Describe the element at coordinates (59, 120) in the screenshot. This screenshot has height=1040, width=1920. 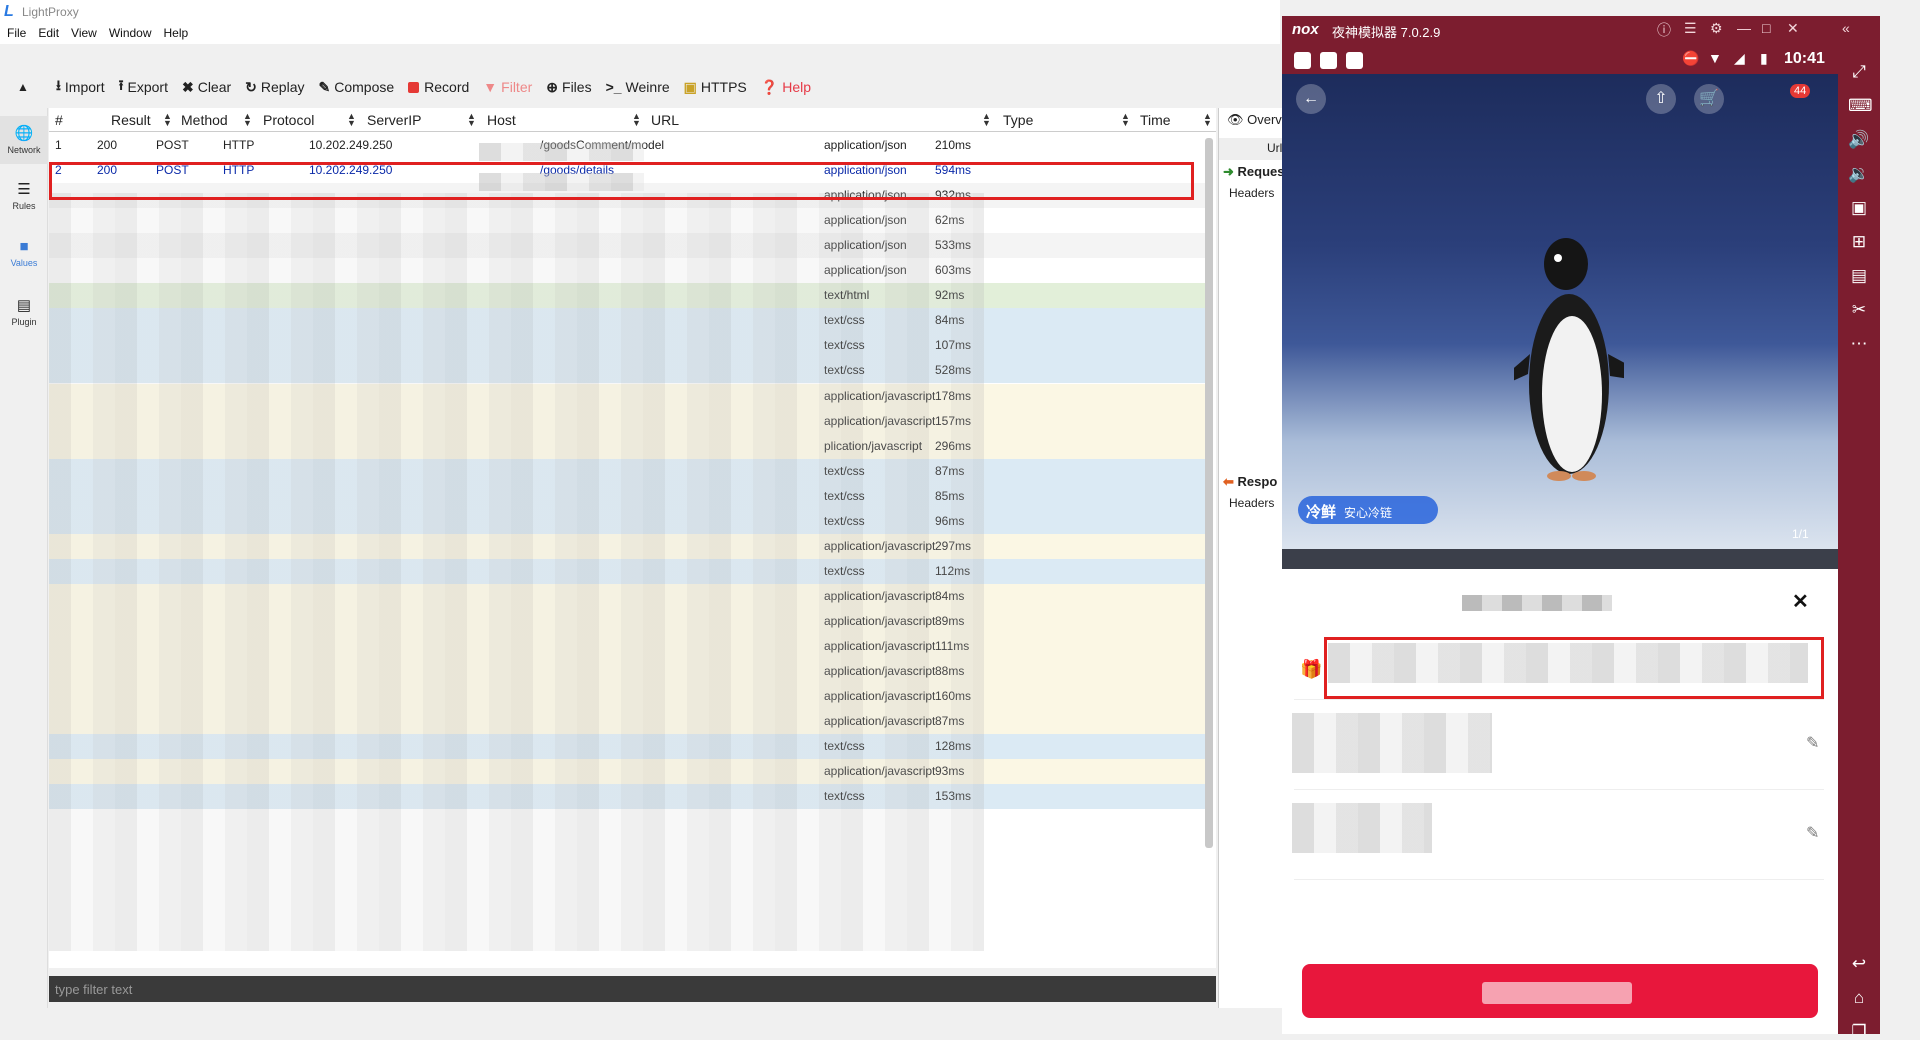
I see `col-header-num: #` at that location.